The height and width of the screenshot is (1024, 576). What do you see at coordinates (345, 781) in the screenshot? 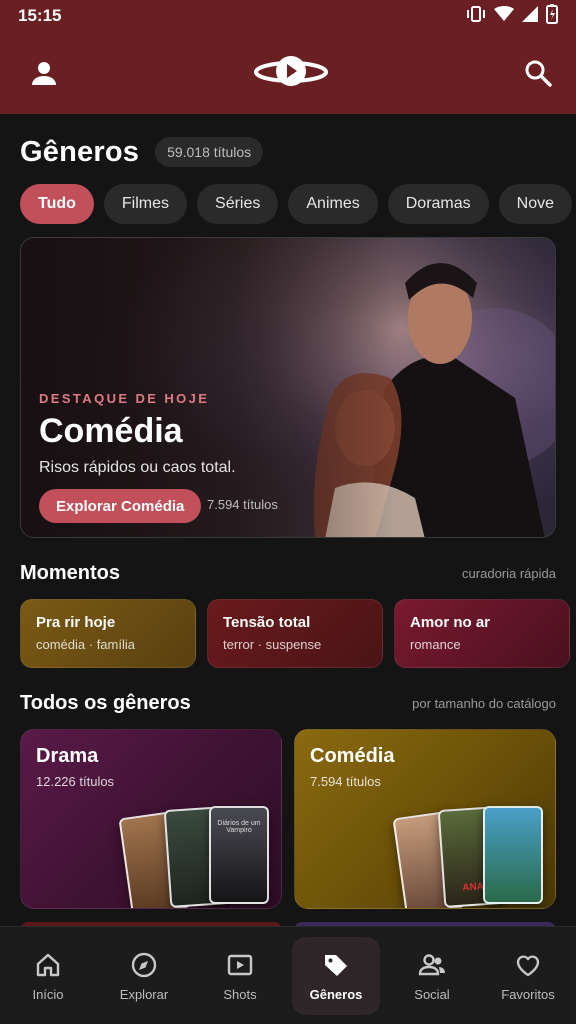
I see `genre-count: 7.594 títulos` at bounding box center [345, 781].